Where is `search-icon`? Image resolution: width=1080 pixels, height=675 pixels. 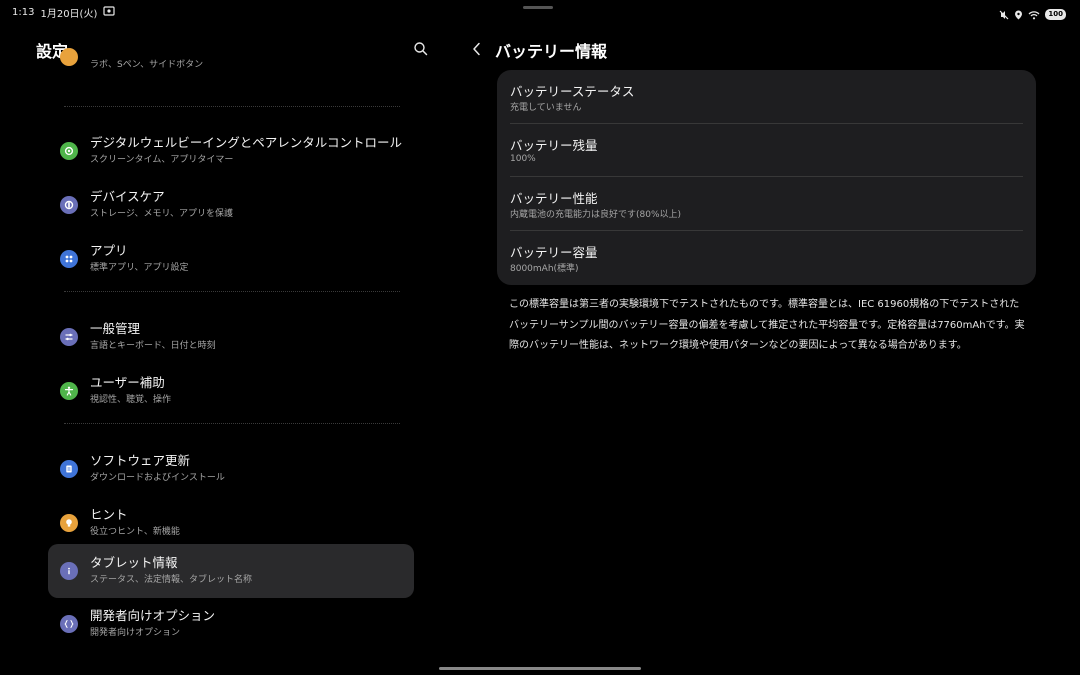 search-icon is located at coordinates (421, 49).